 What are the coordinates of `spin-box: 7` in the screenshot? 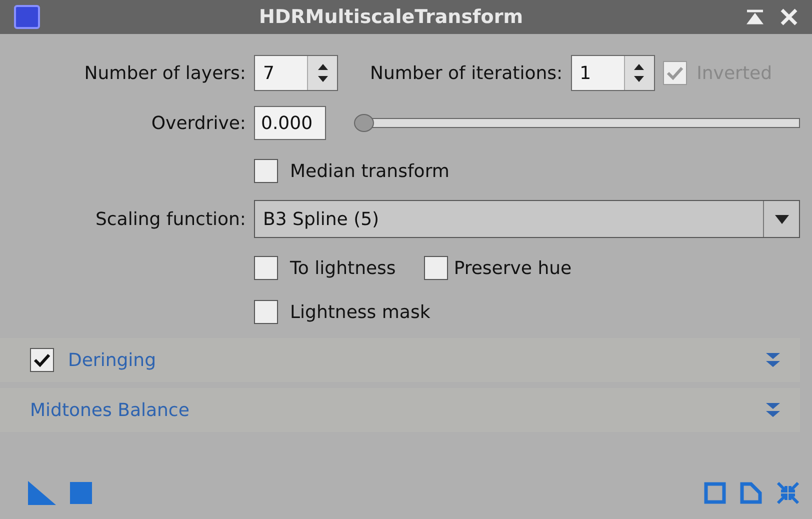 It's located at (296, 73).